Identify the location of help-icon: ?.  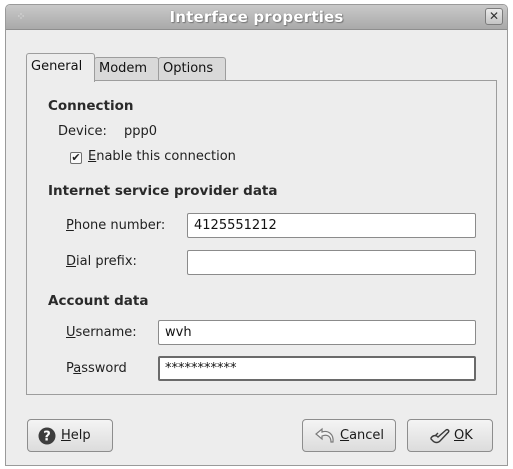
(47, 436).